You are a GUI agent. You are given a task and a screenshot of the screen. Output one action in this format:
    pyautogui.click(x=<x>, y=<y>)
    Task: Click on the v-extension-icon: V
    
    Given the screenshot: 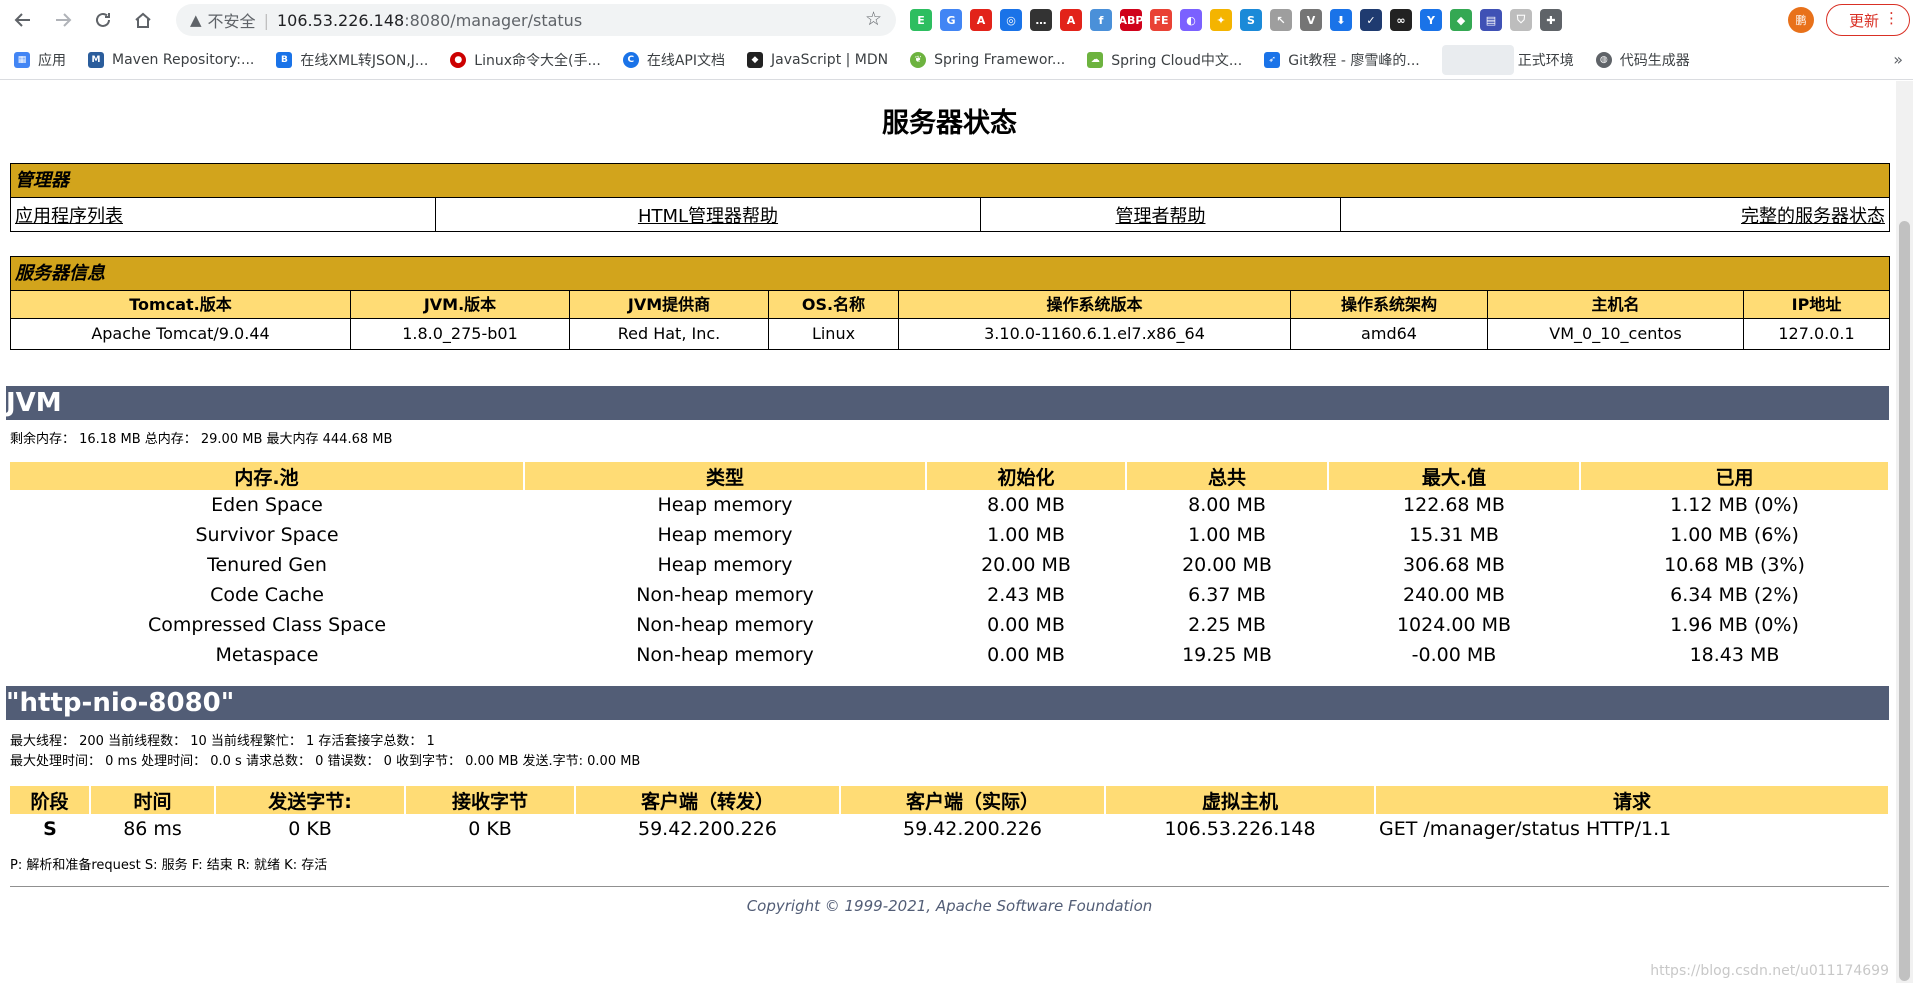 What is the action you would take?
    pyautogui.click(x=1311, y=20)
    